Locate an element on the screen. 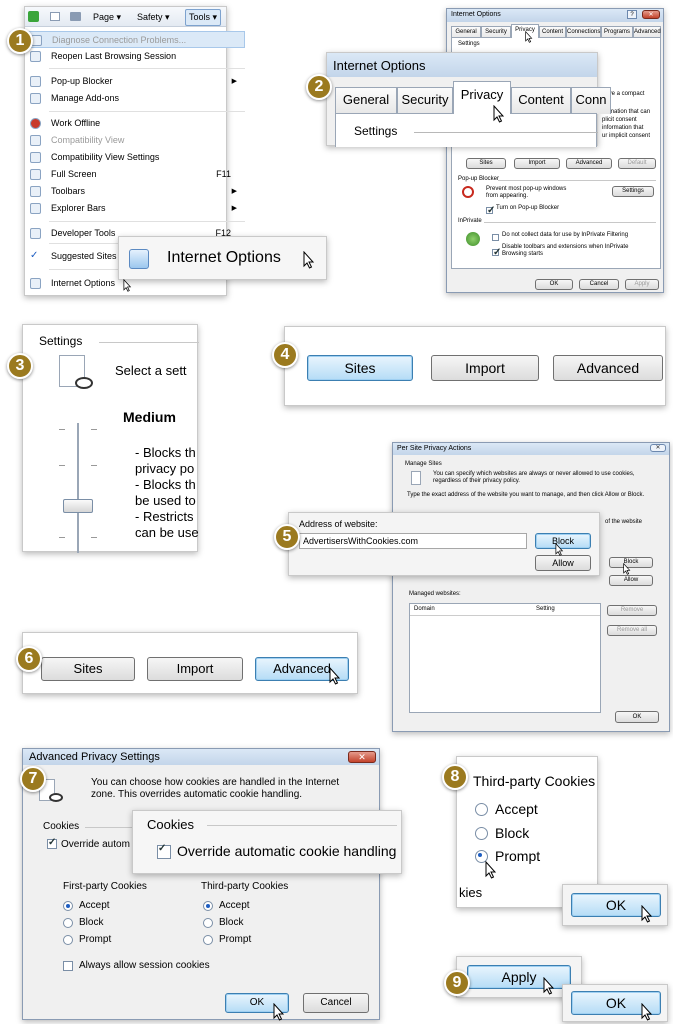 The image size is (673, 1024). io-sites-button: Sites is located at coordinates (486, 163).